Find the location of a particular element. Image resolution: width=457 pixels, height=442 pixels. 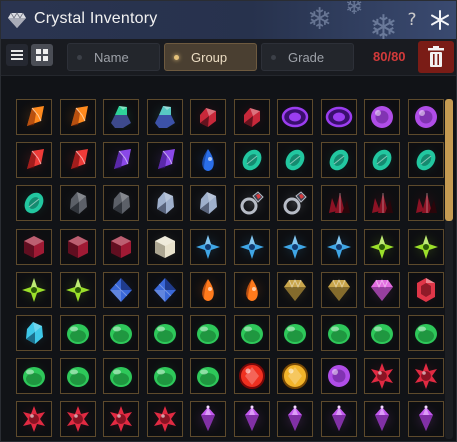

violet-shard-icon is located at coordinates (121, 160).